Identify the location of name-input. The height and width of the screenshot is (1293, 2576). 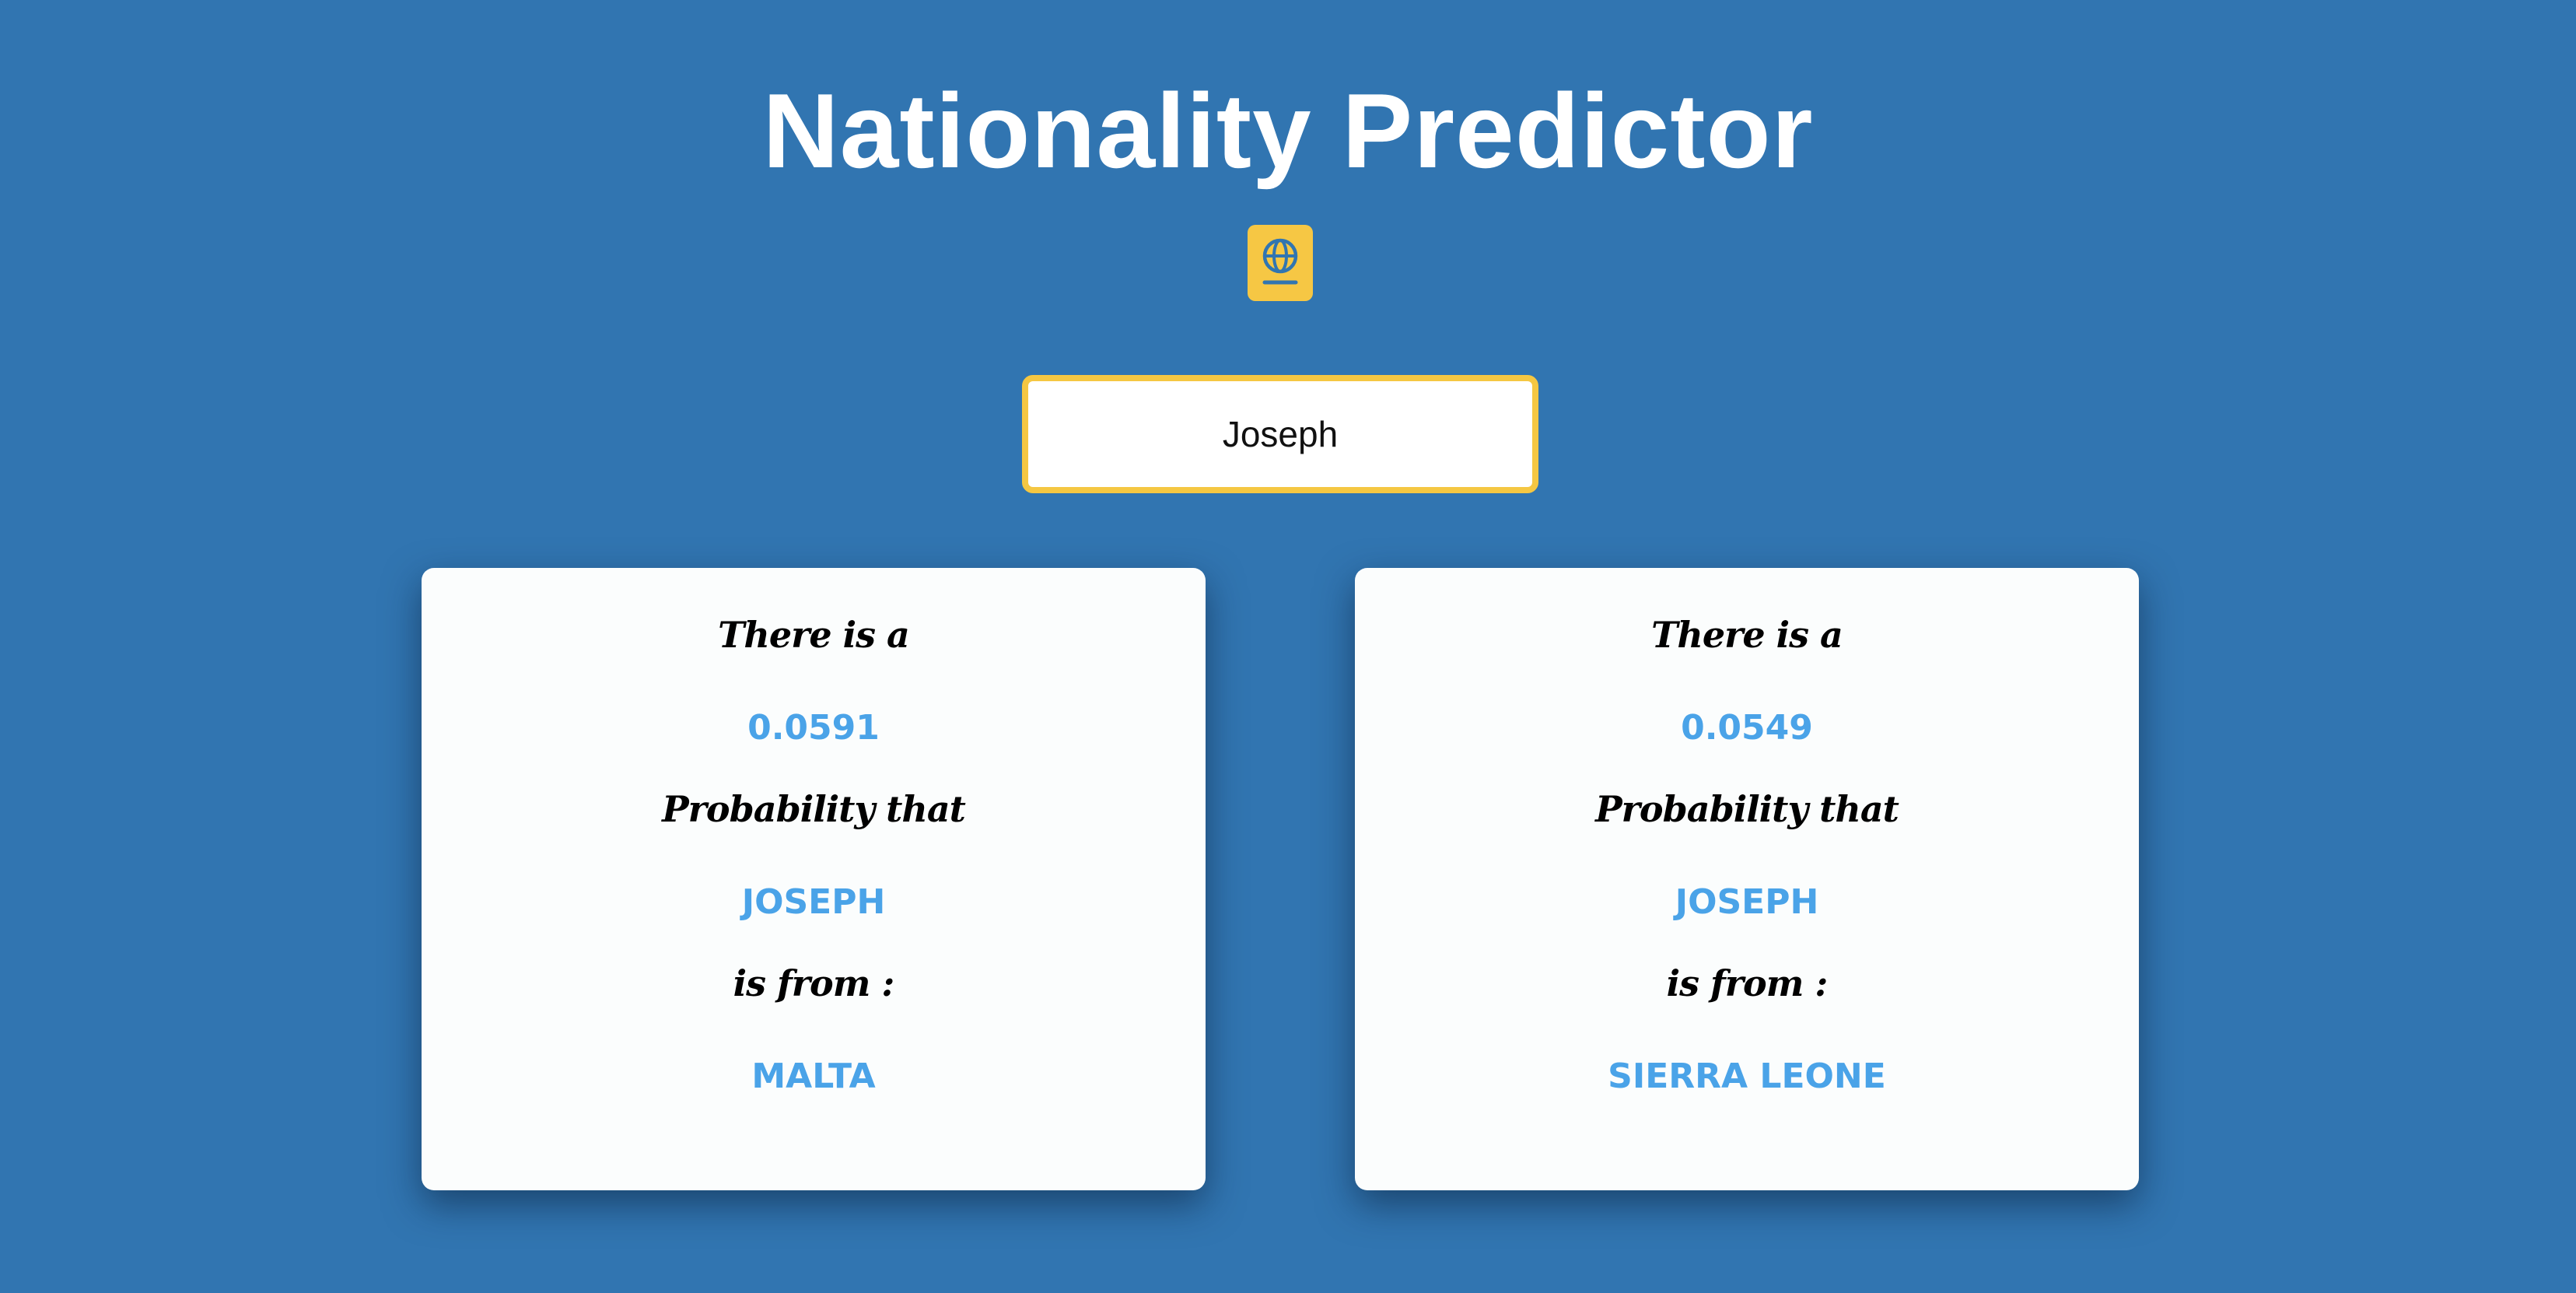
(1280, 434).